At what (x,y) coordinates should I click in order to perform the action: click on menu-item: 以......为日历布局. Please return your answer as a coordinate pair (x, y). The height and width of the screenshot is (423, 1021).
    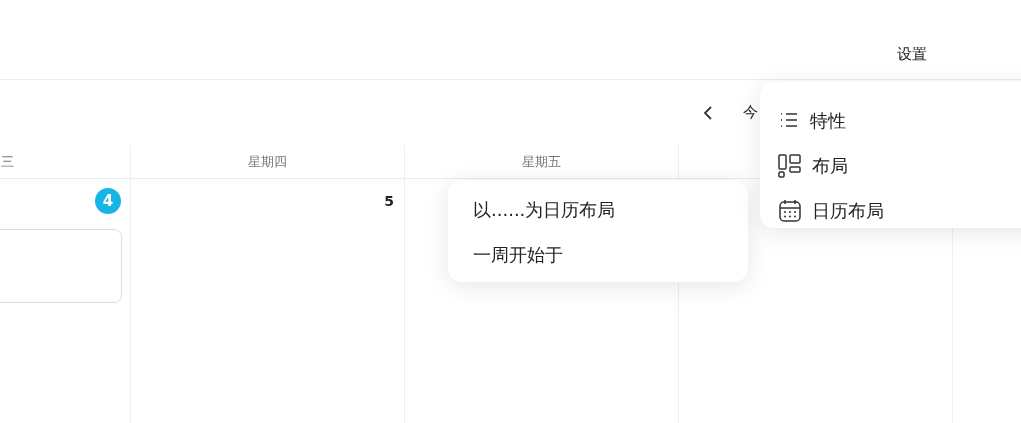
    Looking at the image, I should click on (598, 220).